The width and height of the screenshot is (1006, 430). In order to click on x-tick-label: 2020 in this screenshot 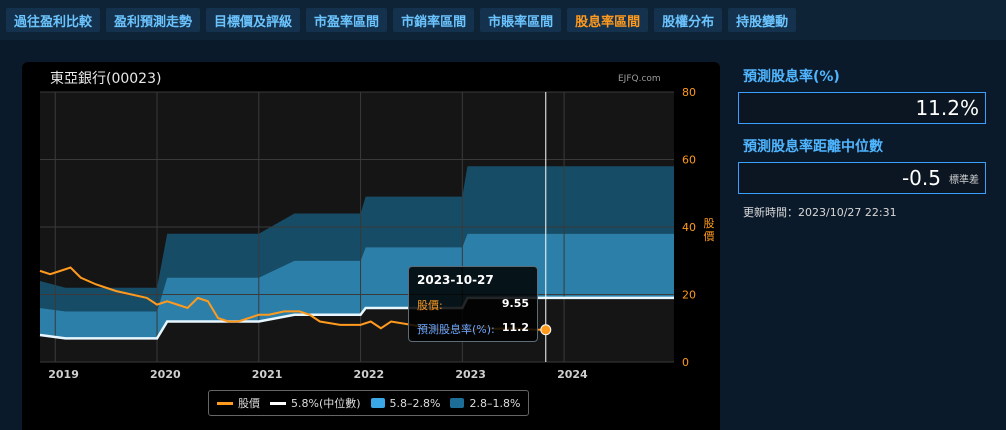, I will do `click(165, 374)`.